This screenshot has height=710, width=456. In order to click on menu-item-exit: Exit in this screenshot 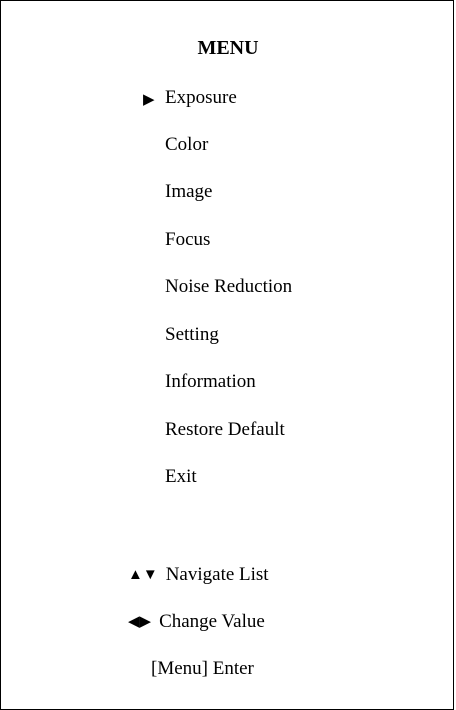, I will do `click(181, 477)`.